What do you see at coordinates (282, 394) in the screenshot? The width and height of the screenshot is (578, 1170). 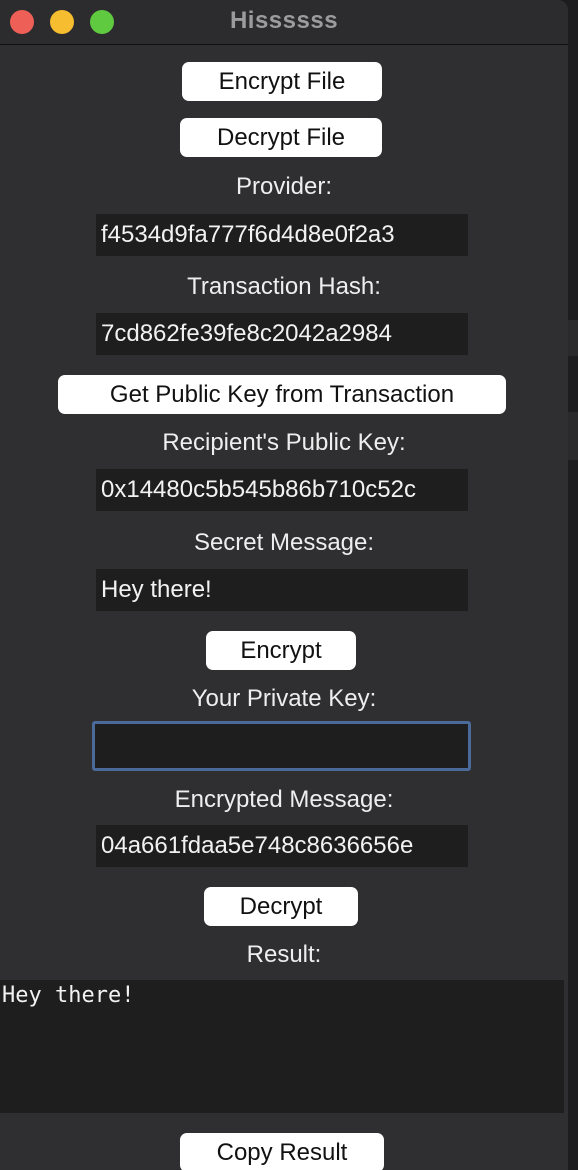 I see `get-public-key-button: Get Public Key from Transaction` at bounding box center [282, 394].